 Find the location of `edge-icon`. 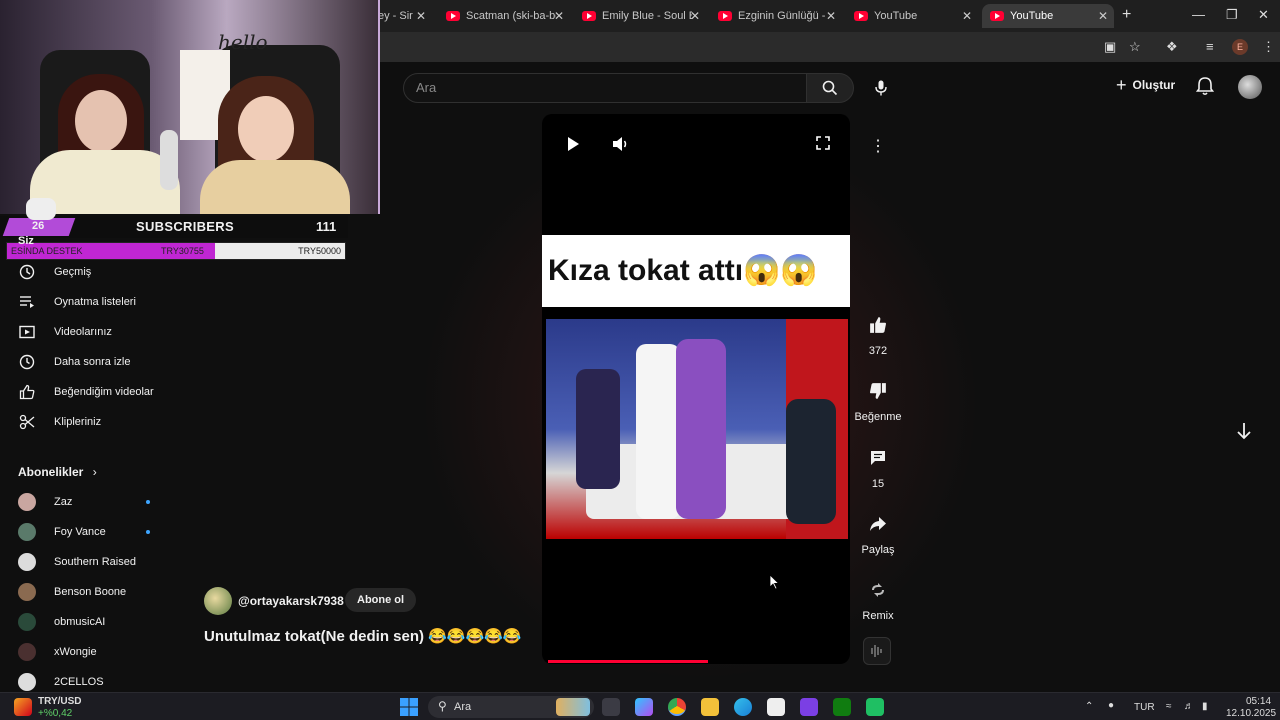

edge-icon is located at coordinates (743, 707).